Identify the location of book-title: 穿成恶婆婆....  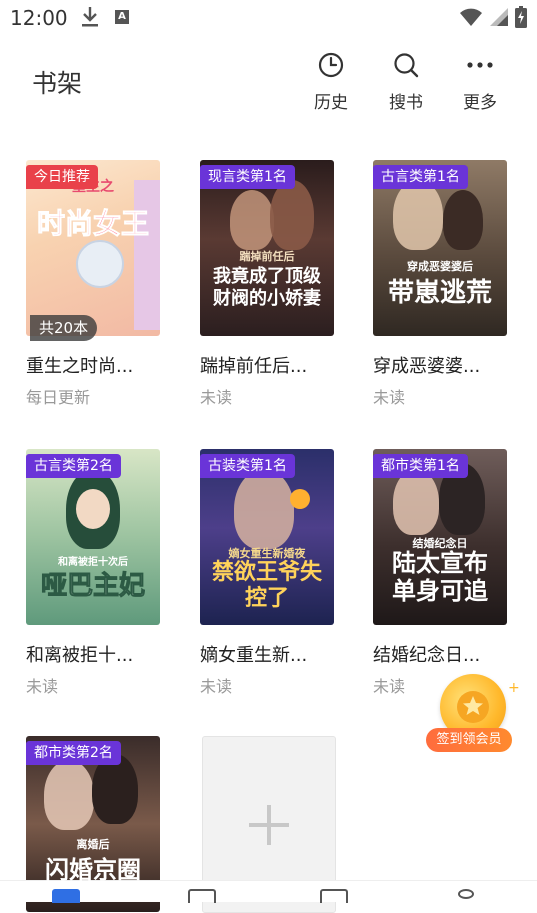
(427, 366).